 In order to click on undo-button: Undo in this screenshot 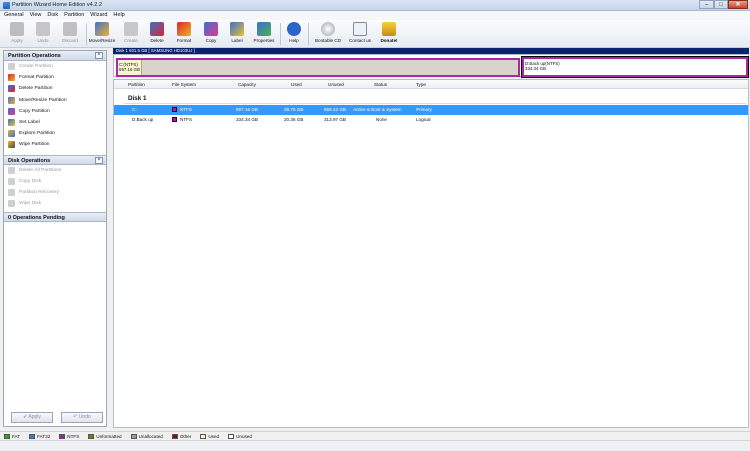, I will do `click(43, 34)`.